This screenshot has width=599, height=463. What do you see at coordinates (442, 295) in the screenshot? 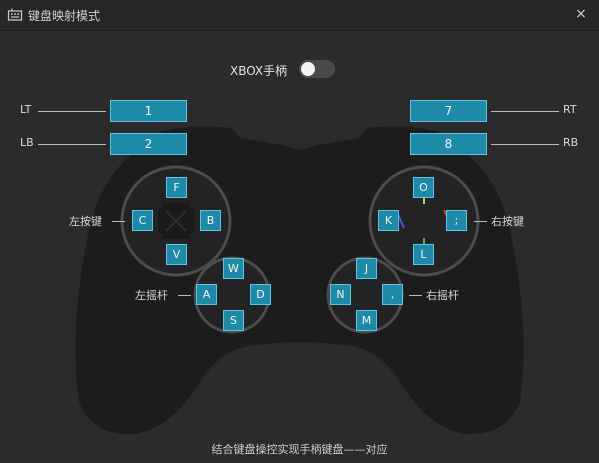
I see `right-stick-label: 右摇杆` at bounding box center [442, 295].